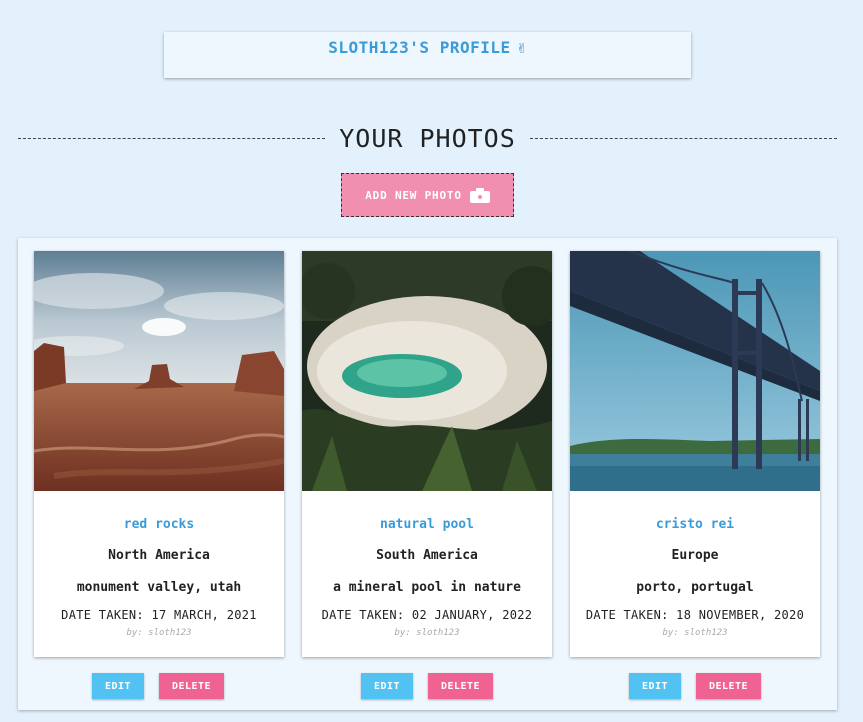 The height and width of the screenshot is (722, 863). Describe the element at coordinates (159, 371) in the screenshot. I see `photo-red-rocks` at that location.